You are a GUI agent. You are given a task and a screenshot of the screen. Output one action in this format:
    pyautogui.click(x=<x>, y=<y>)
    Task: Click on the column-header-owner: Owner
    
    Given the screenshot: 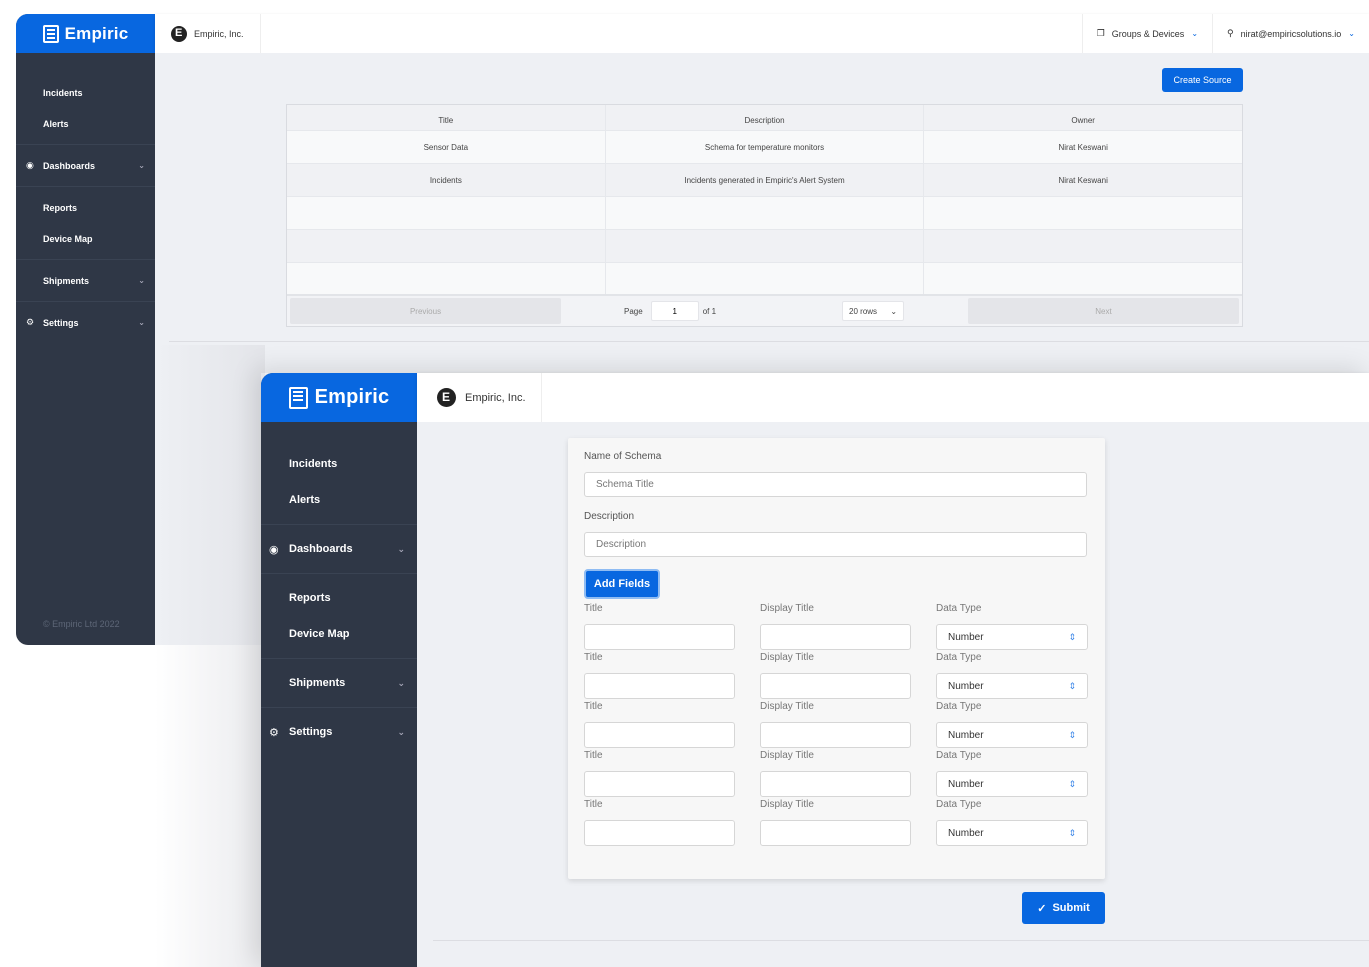 What is the action you would take?
    pyautogui.click(x=1083, y=117)
    